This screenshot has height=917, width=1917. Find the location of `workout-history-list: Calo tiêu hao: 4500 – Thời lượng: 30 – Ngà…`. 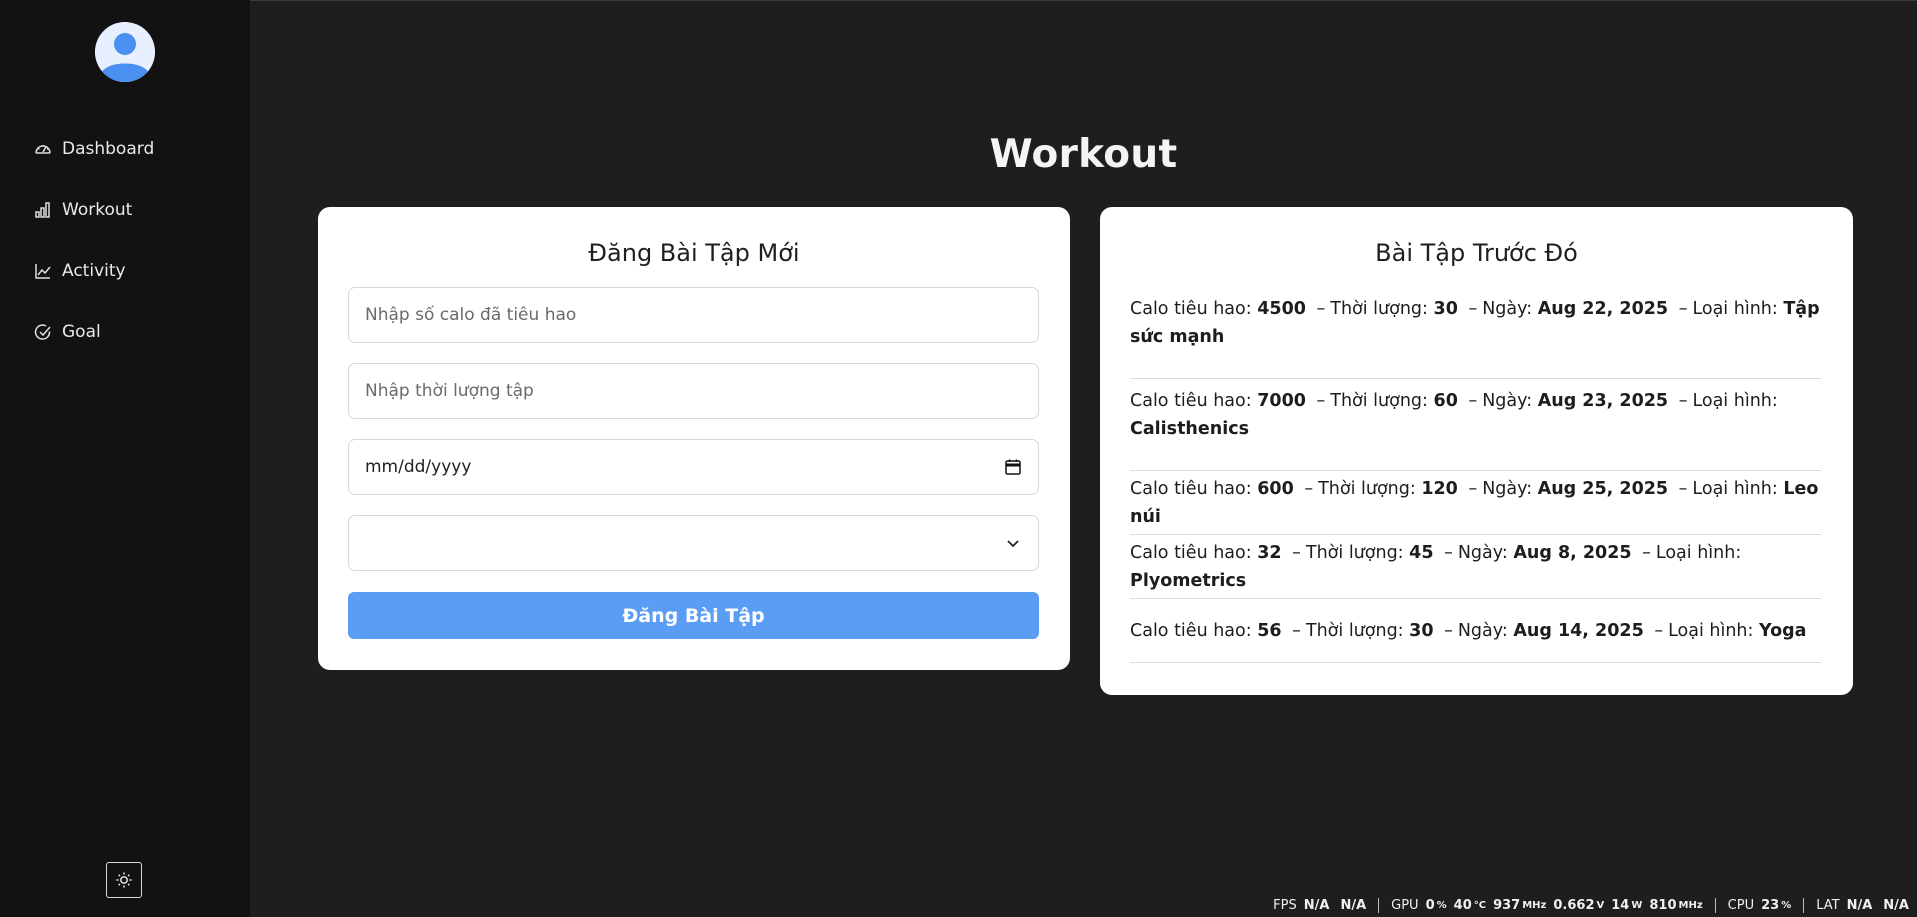

workout-history-list: Calo tiêu hao: 4500 – Thời lượng: 30 – Ngà… is located at coordinates (1475, 475).